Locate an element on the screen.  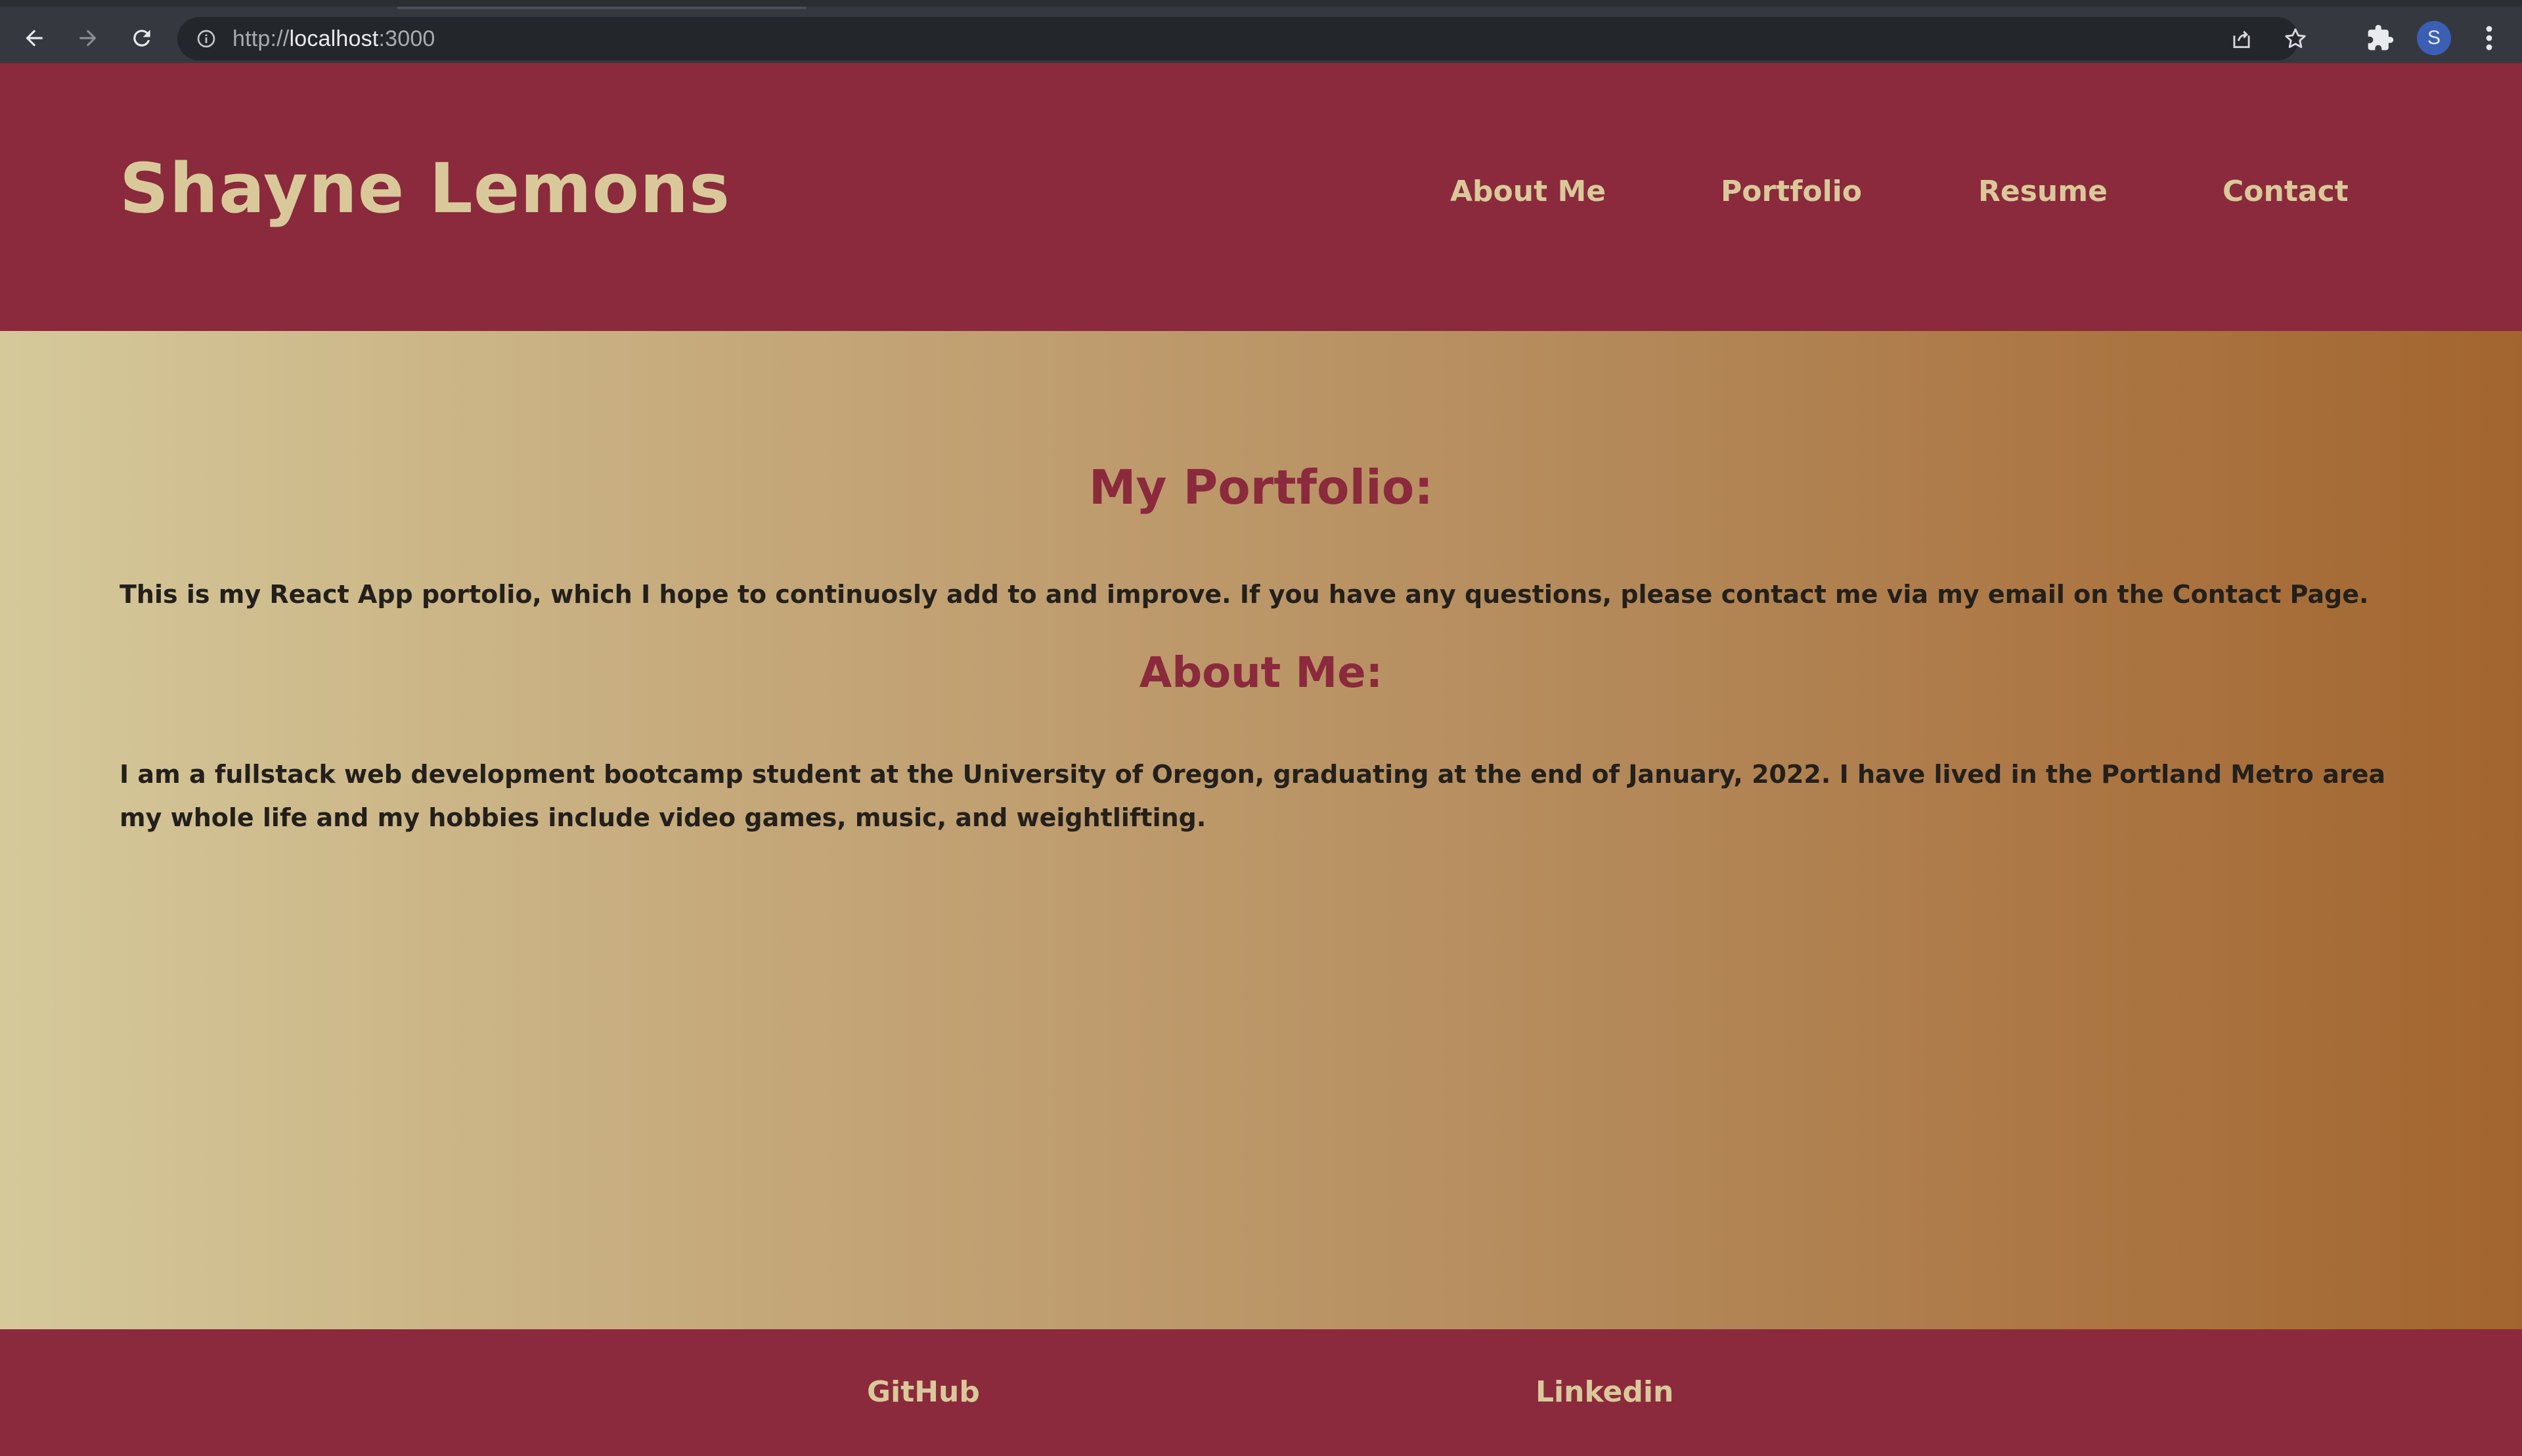
active-tab-indicator is located at coordinates (601, 8).